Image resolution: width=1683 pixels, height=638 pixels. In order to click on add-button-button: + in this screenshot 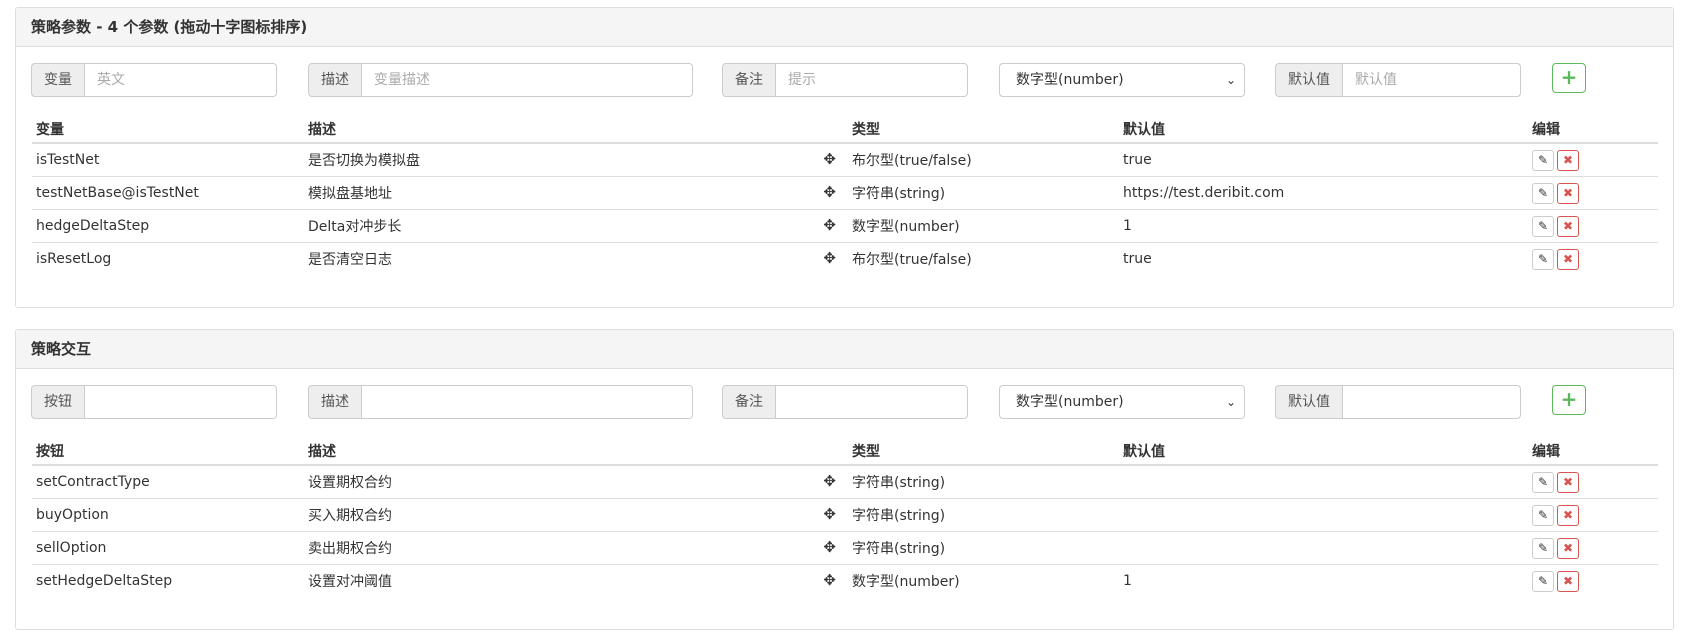, I will do `click(1569, 400)`.